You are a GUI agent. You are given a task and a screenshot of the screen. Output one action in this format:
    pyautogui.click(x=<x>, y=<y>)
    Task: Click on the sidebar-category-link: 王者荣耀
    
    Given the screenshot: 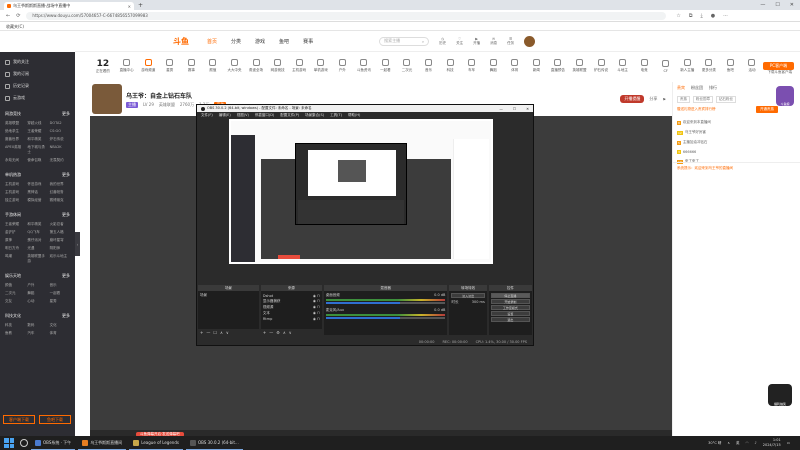 What is the action you would take?
    pyautogui.click(x=37, y=131)
    